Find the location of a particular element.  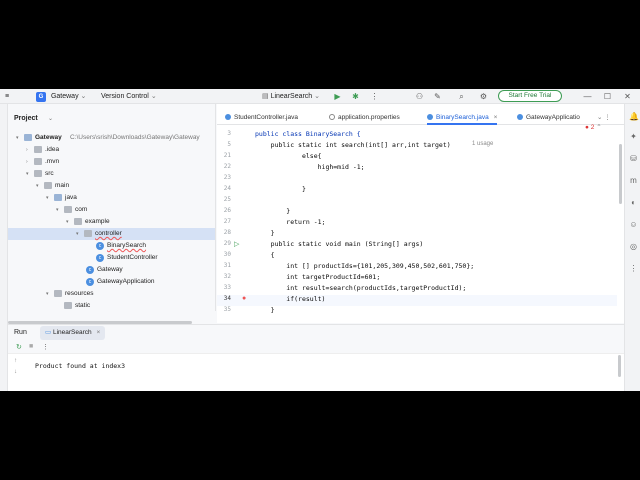

tree-item-java: ▾ java is located at coordinates (111, 198).